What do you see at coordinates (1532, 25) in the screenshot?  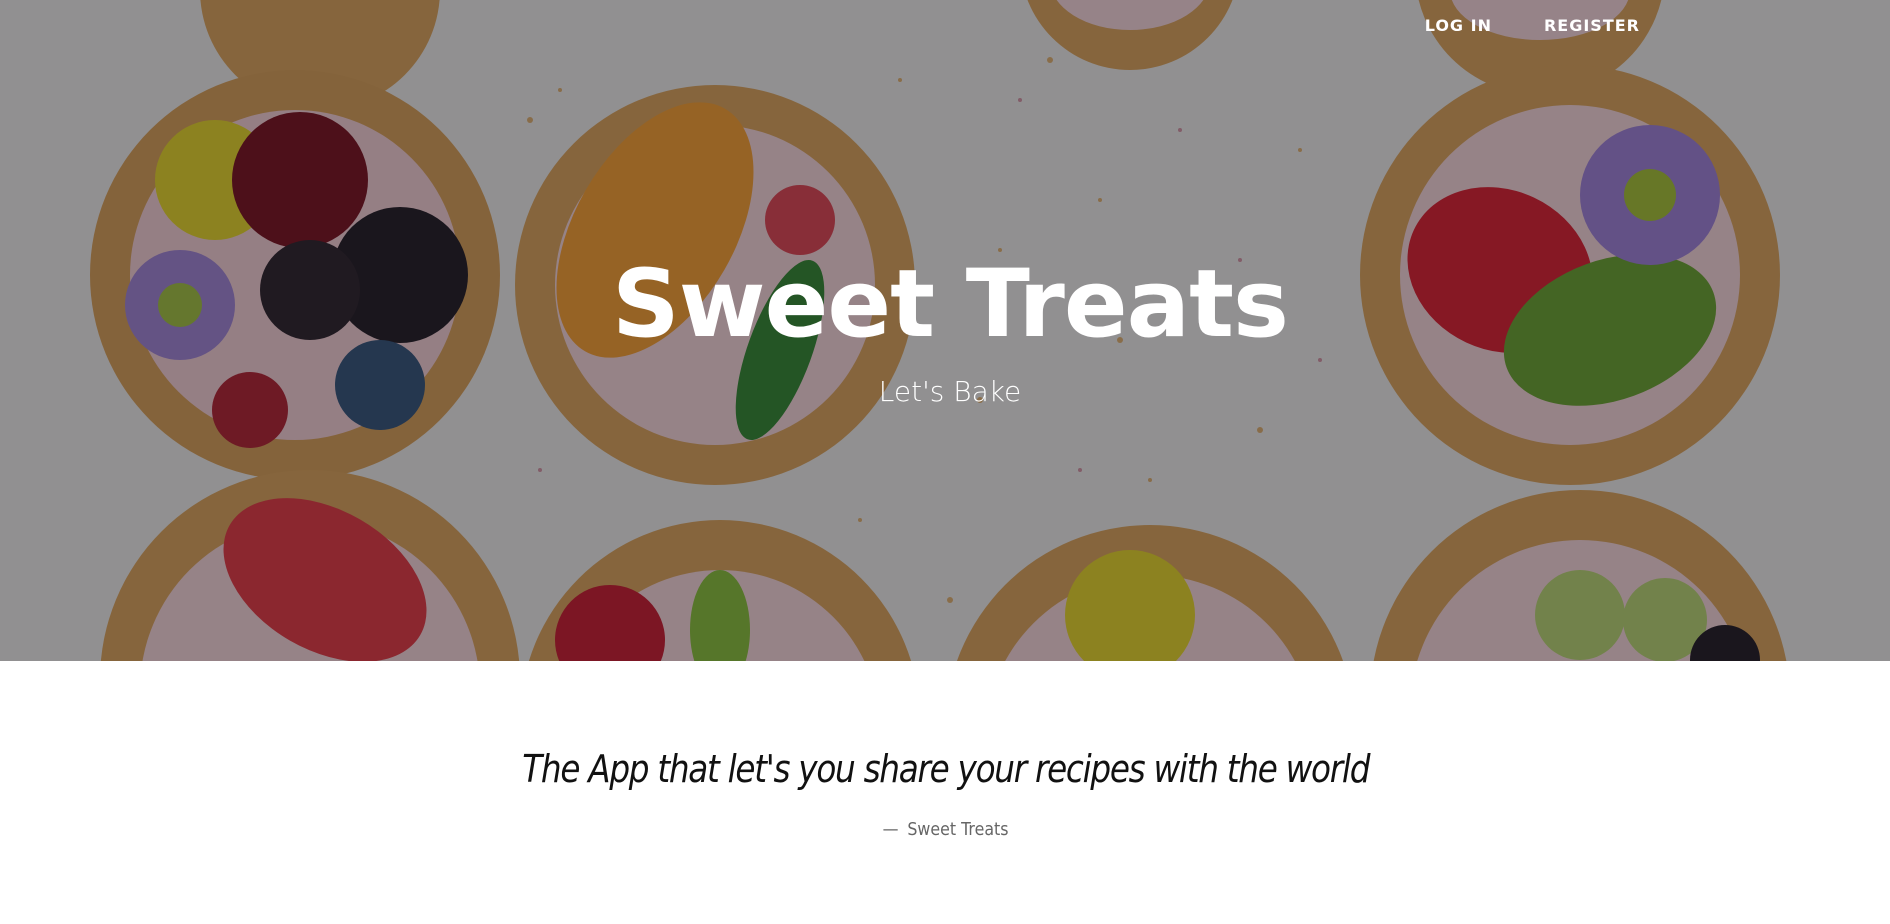 I see `top-nav: LOG IN REGISTER` at bounding box center [1532, 25].